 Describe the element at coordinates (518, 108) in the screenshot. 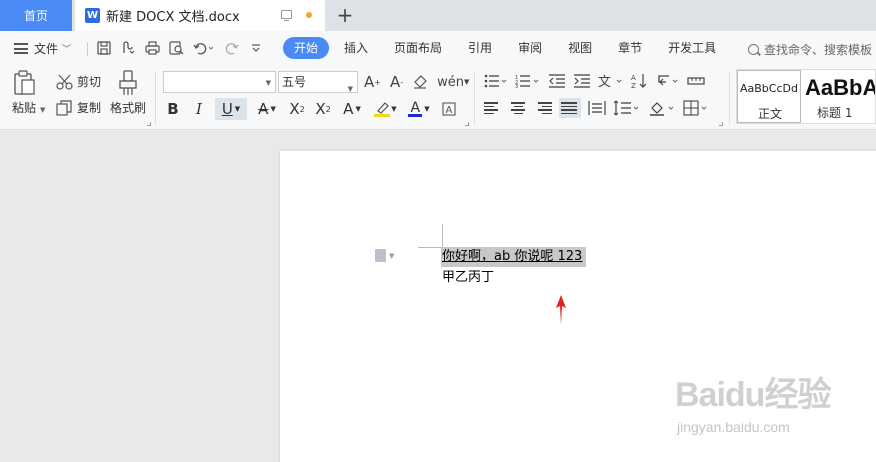

I see `align-center-icon` at that location.